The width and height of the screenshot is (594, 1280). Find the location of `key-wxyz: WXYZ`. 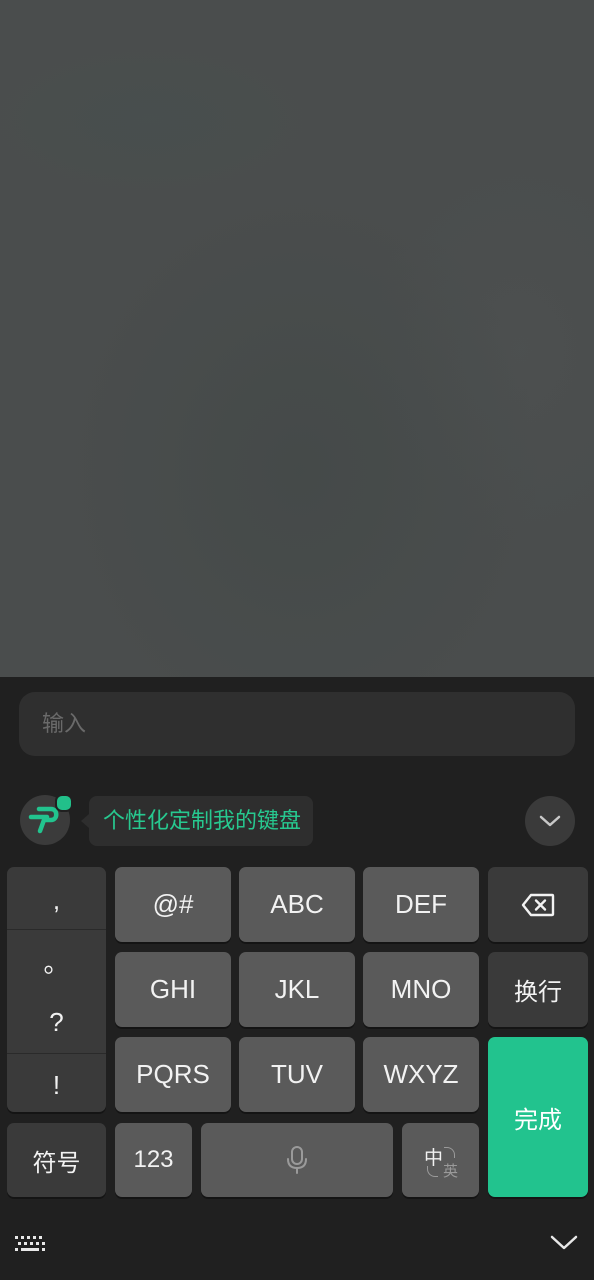

key-wxyz: WXYZ is located at coordinates (421, 1074).